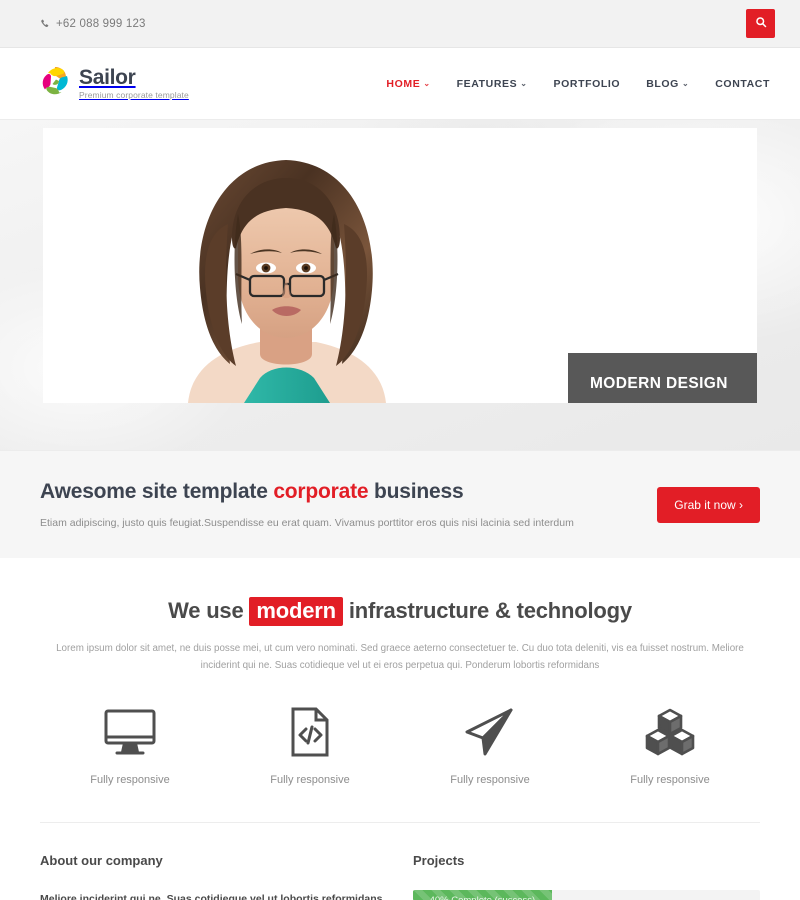  Describe the element at coordinates (403, 83) in the screenshot. I see `nav-label-home: HOME` at that location.